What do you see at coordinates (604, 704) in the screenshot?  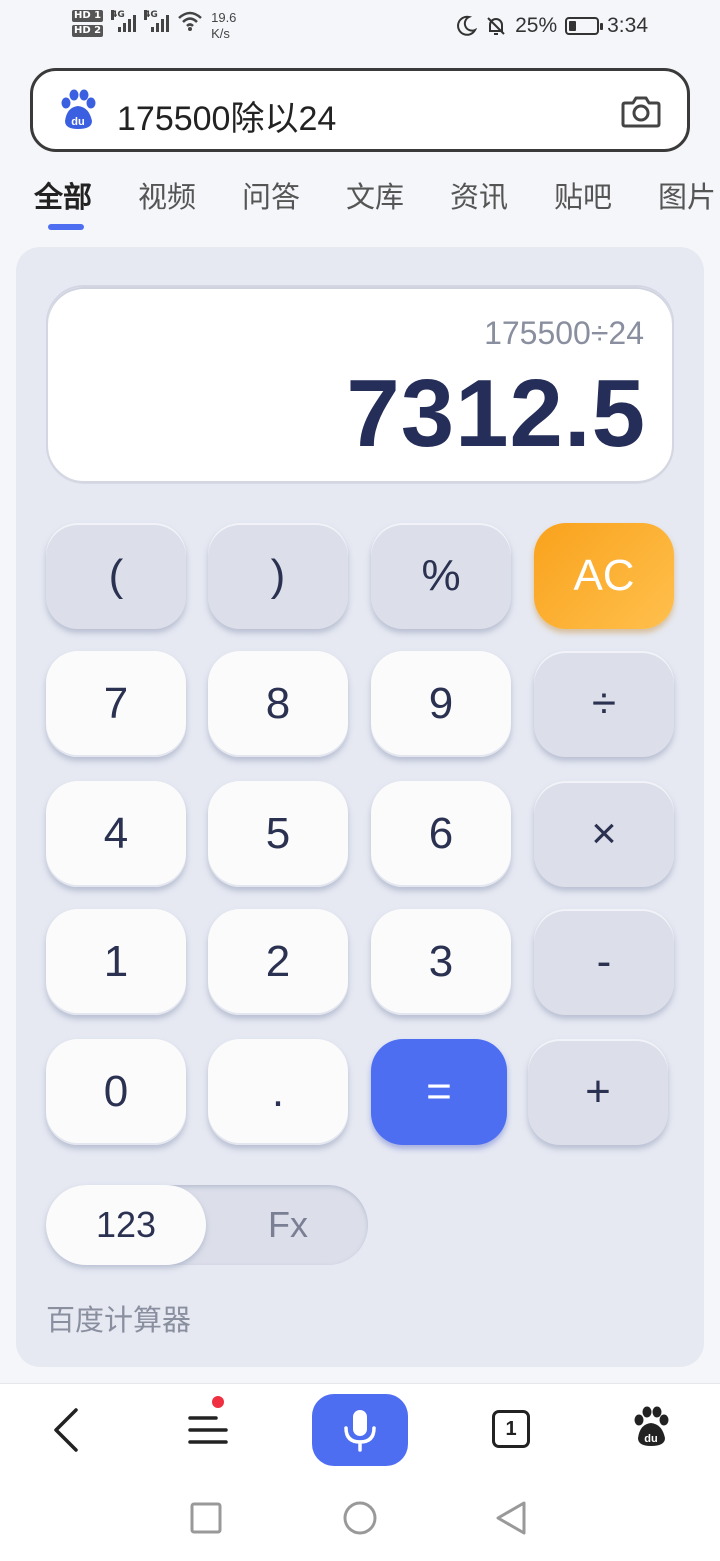 I see `key-divide: ÷` at bounding box center [604, 704].